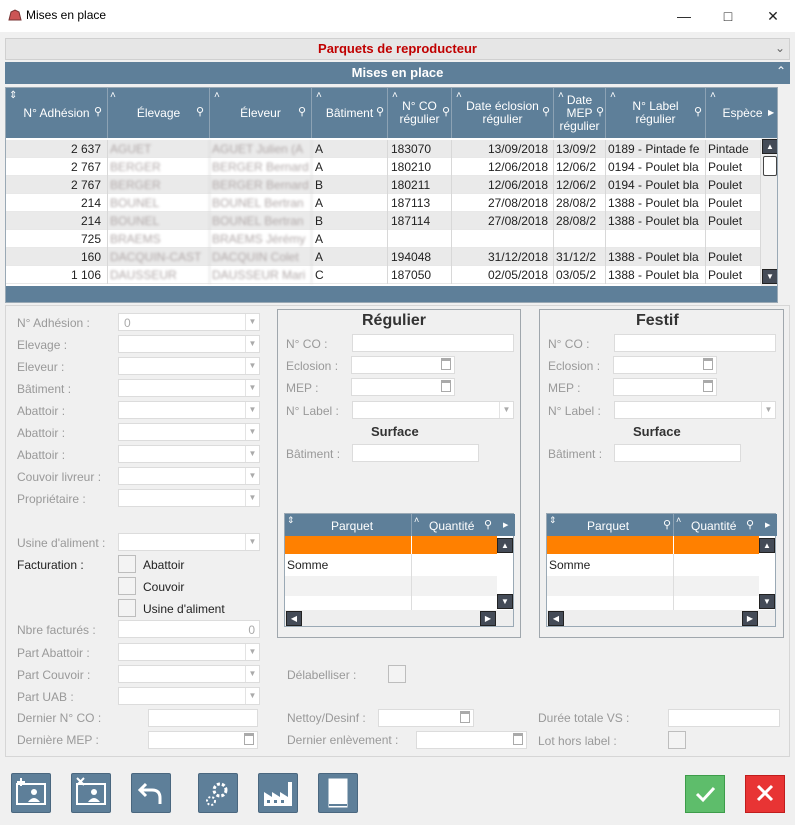  Describe the element at coordinates (189, 388) in the screenshot. I see `batiment-combo: ▼` at that location.